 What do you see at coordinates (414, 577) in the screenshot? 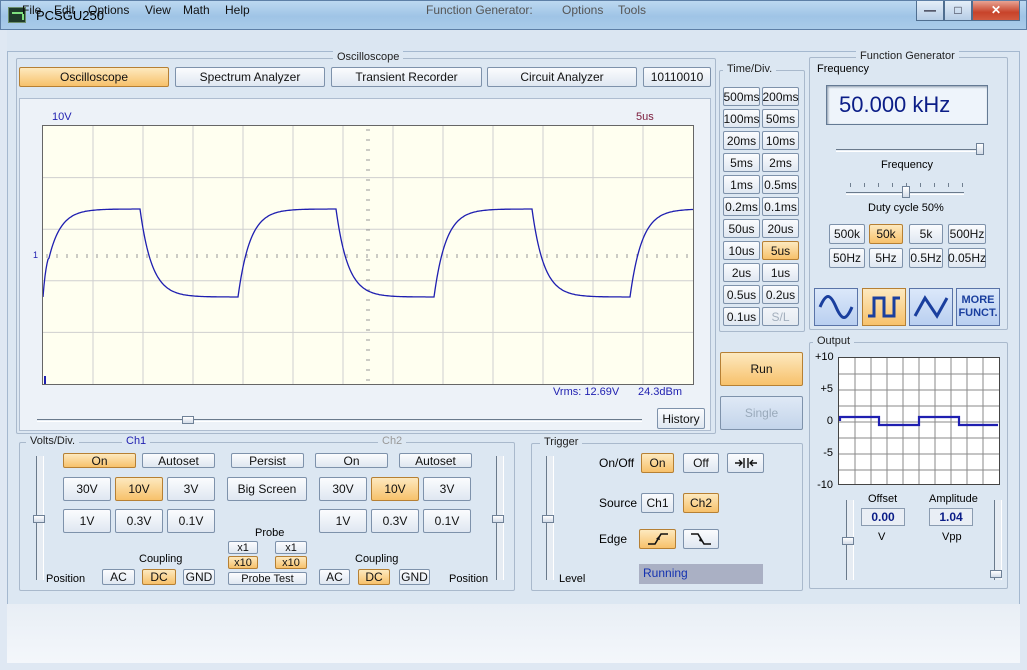
I see `ch2-coupling-gnd: GND` at bounding box center [414, 577].